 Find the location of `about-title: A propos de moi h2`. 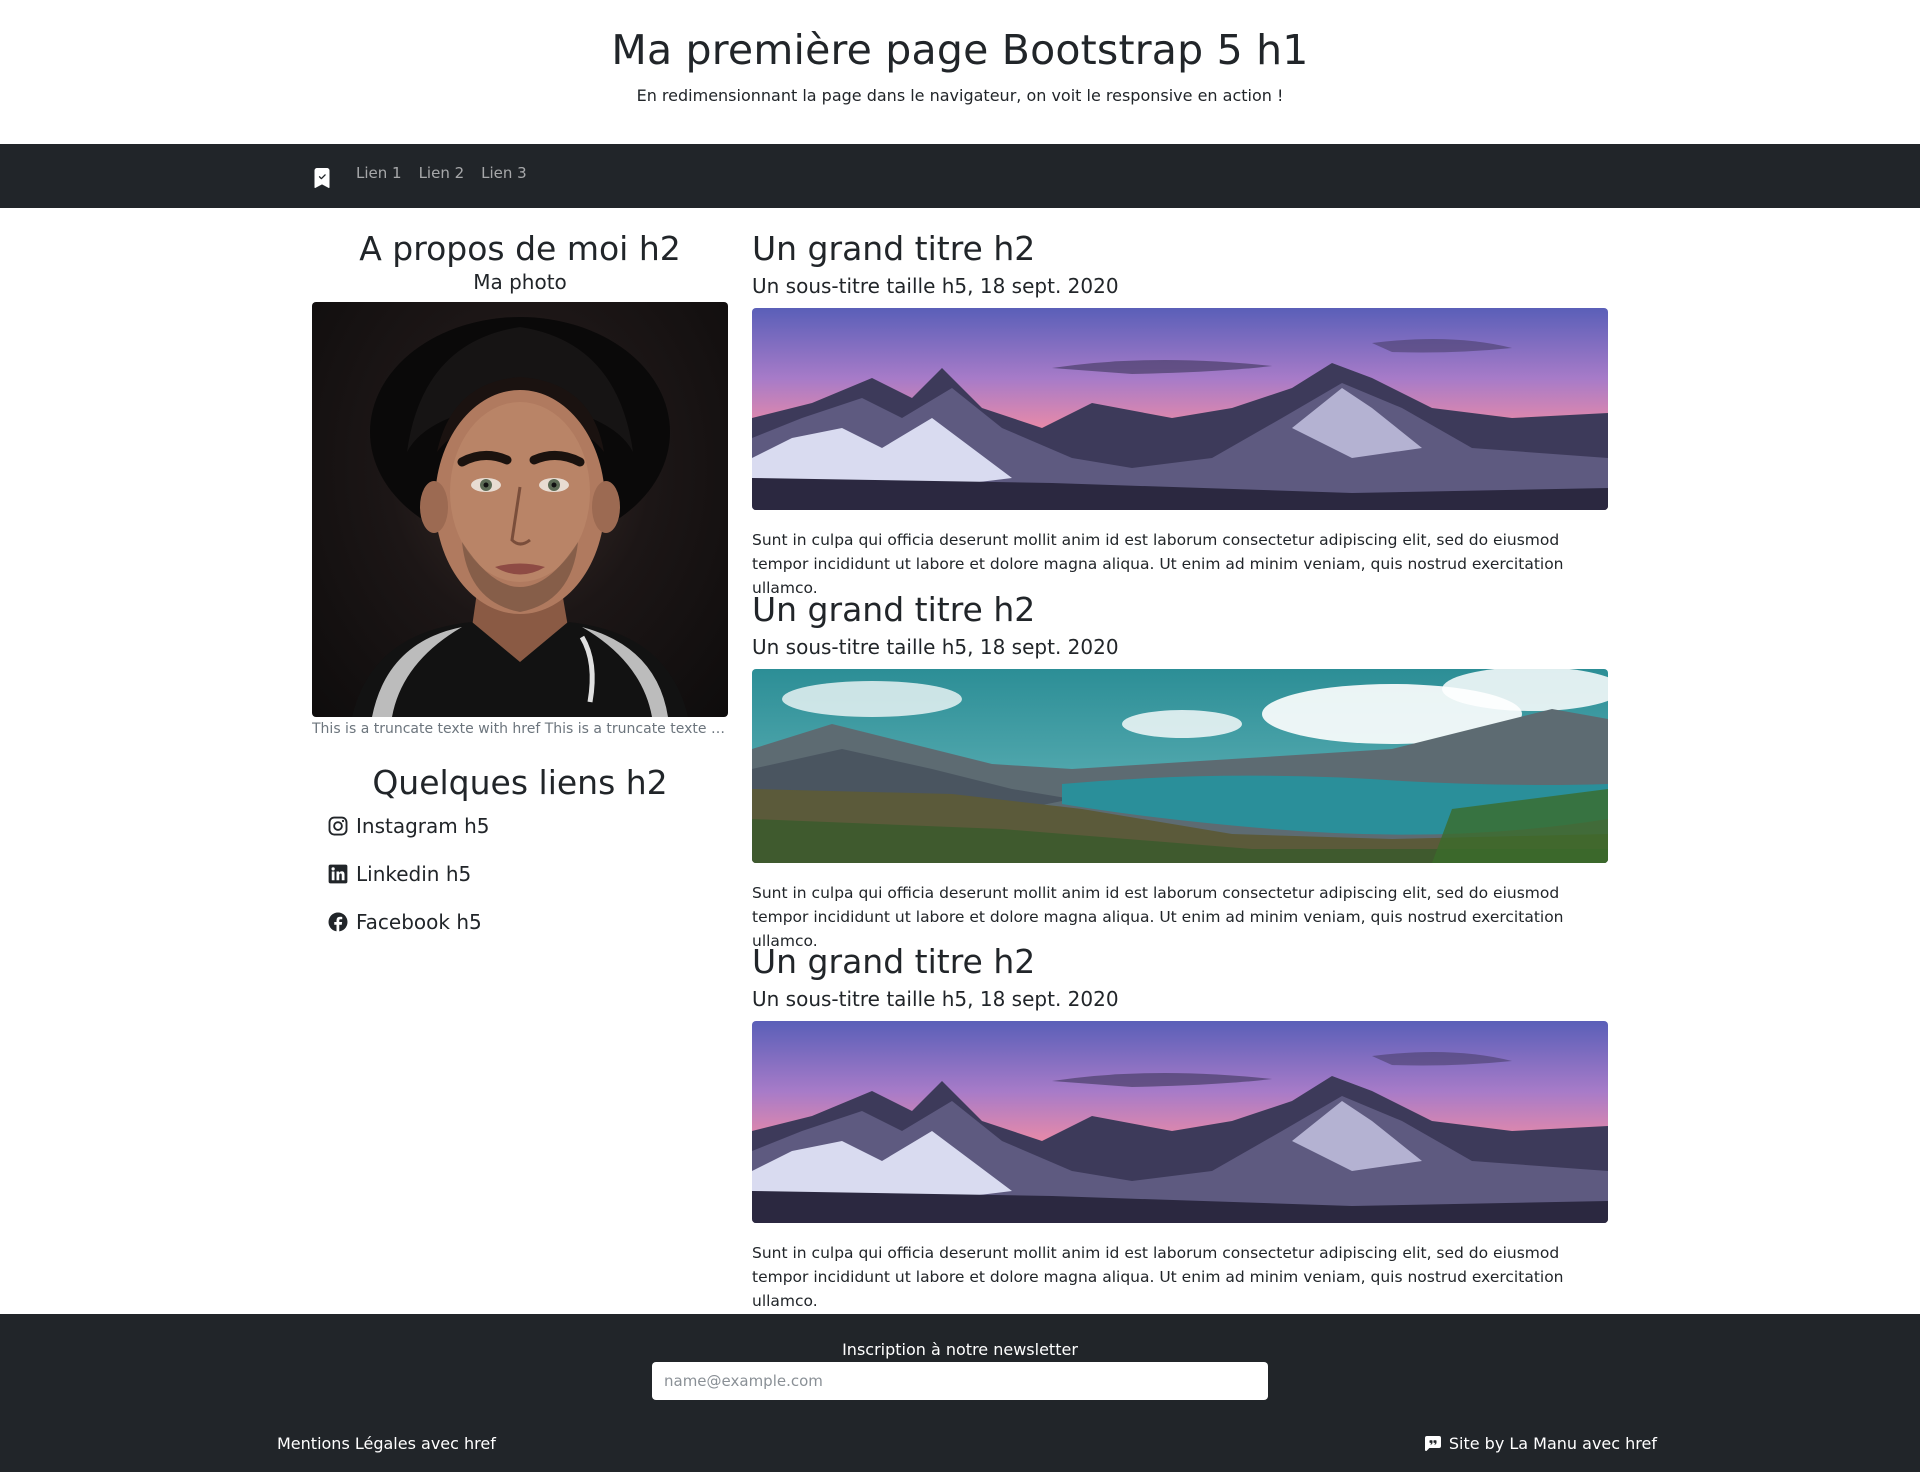

about-title: A propos de moi h2 is located at coordinates (520, 248).